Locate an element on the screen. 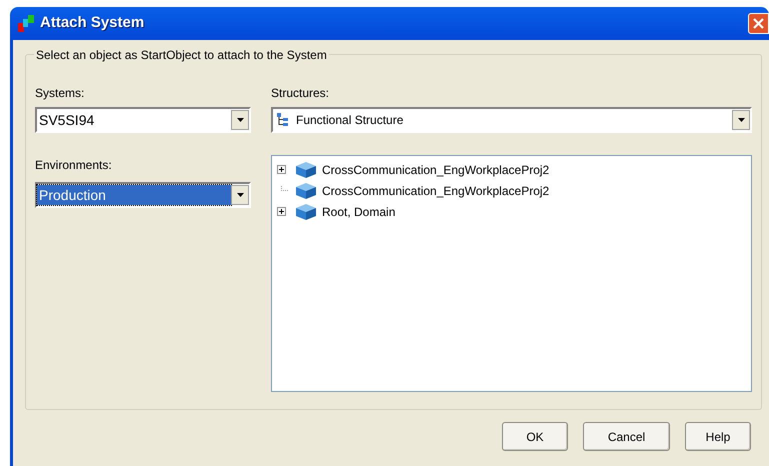 The image size is (769, 466). systems-value: SV5SI94 is located at coordinates (67, 120).